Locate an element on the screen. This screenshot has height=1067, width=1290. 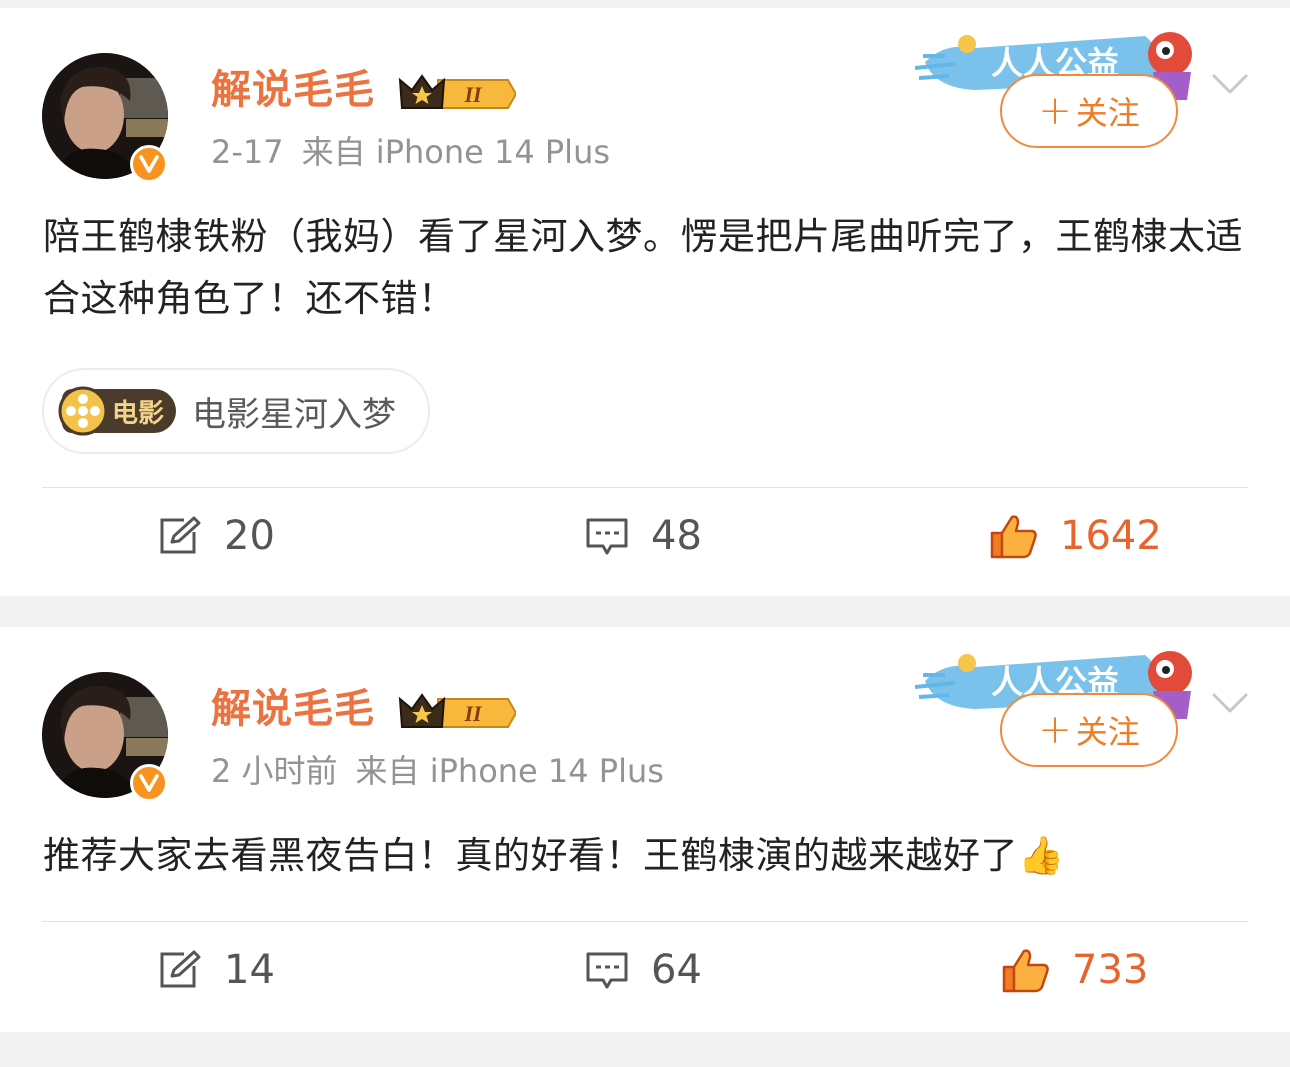
post-meta: 2 小时前 来自 iPhone 14 Plus is located at coordinates (437, 771).